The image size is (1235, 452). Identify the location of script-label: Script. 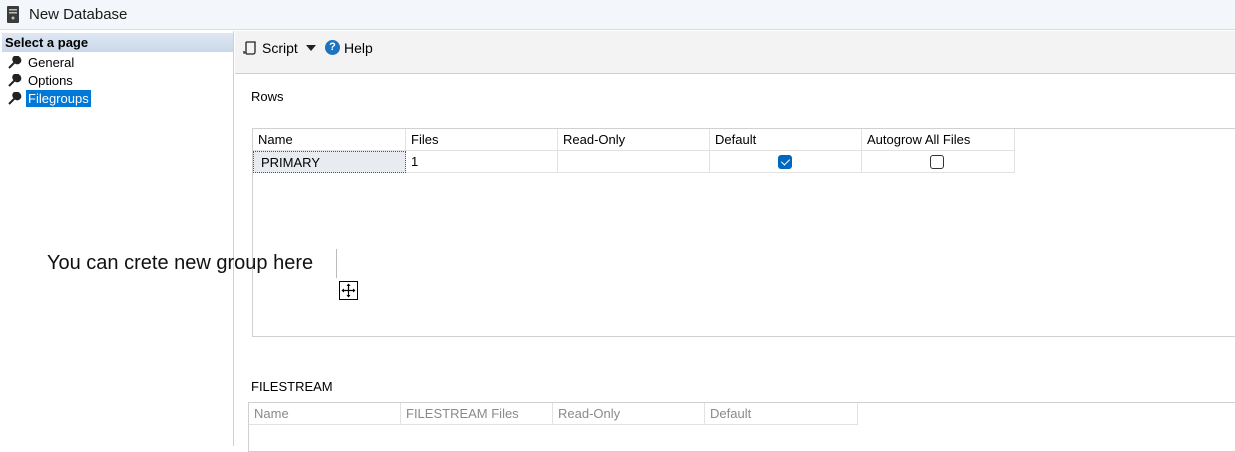
(280, 48).